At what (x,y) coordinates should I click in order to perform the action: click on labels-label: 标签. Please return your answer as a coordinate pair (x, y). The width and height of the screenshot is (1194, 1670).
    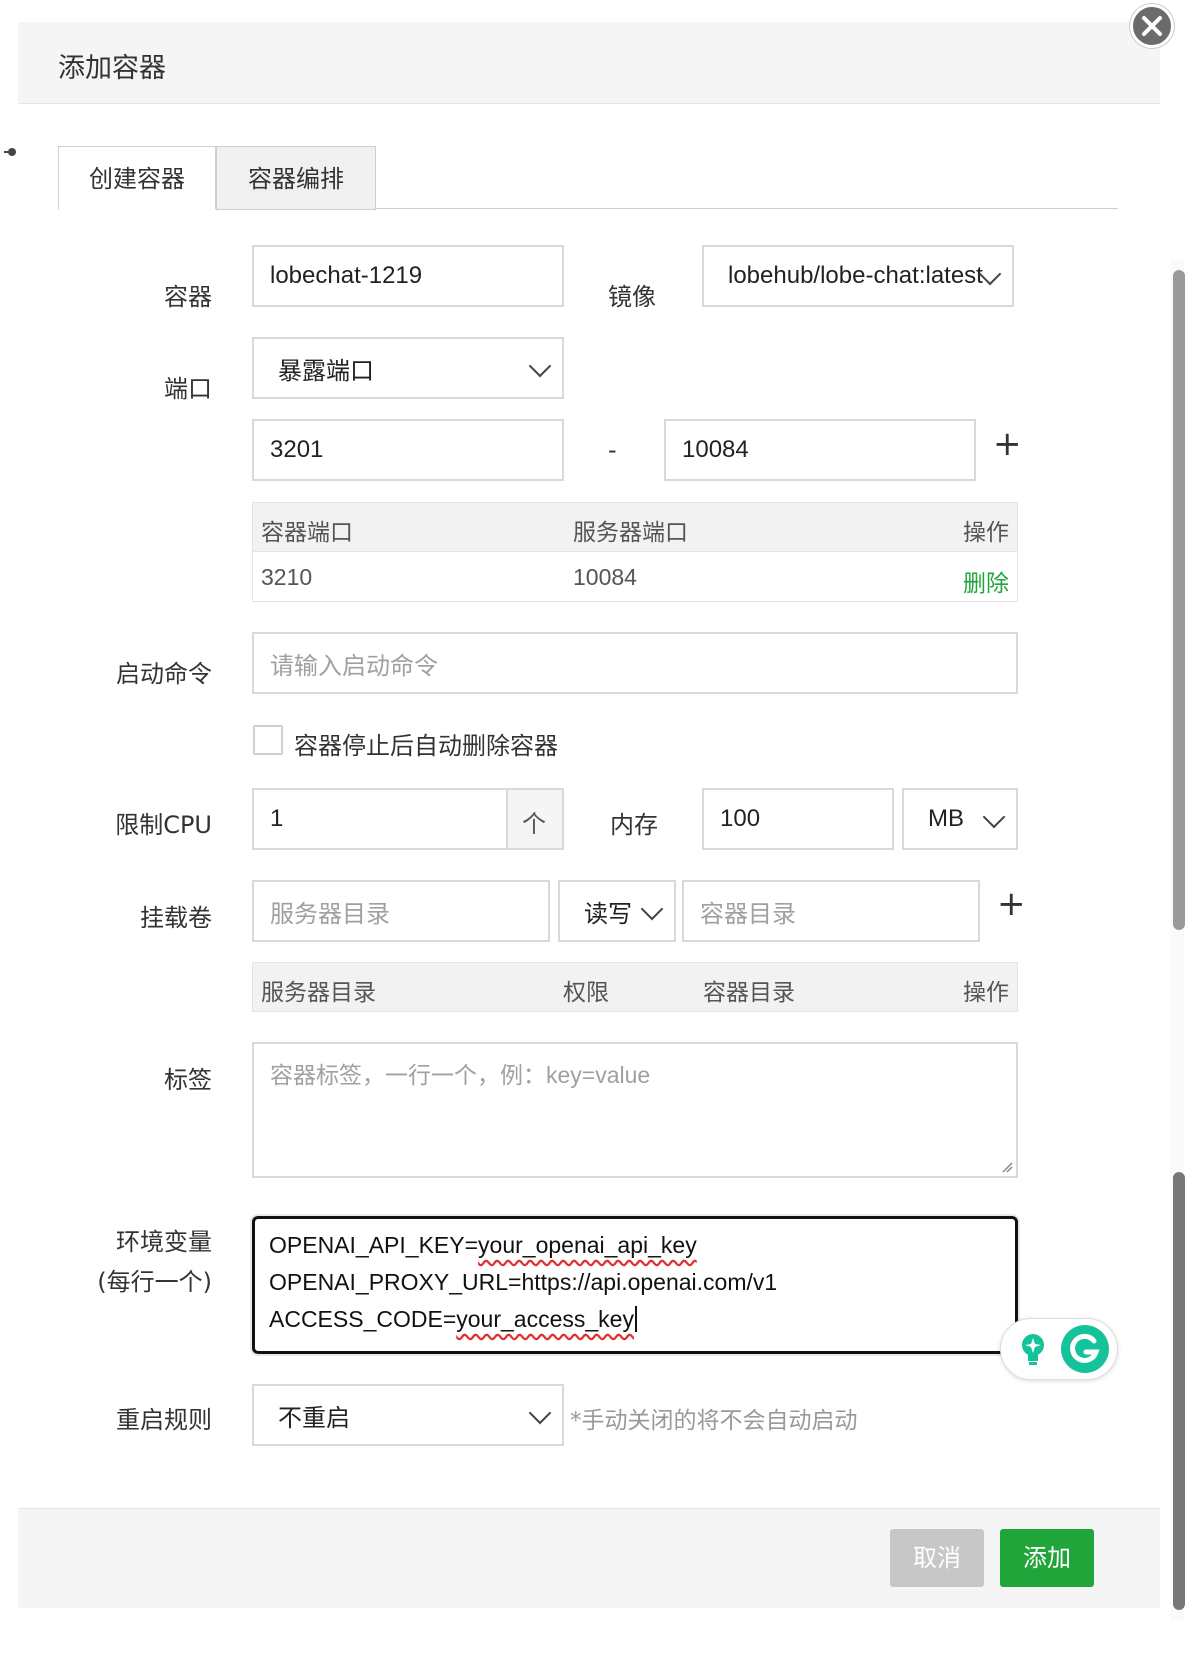
    Looking at the image, I should click on (188, 1080).